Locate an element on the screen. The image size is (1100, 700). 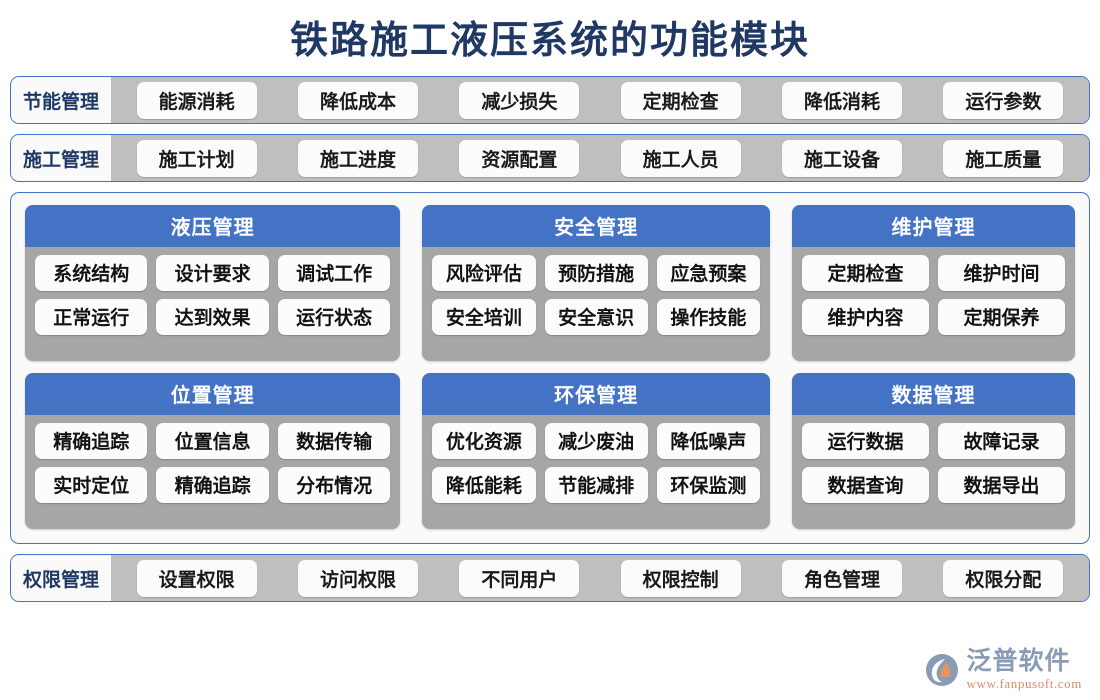
module-card: 液压管理 系统结构 设计要求 调试工作 正常运行 达到效果 运行状态 is located at coordinates (213, 283).